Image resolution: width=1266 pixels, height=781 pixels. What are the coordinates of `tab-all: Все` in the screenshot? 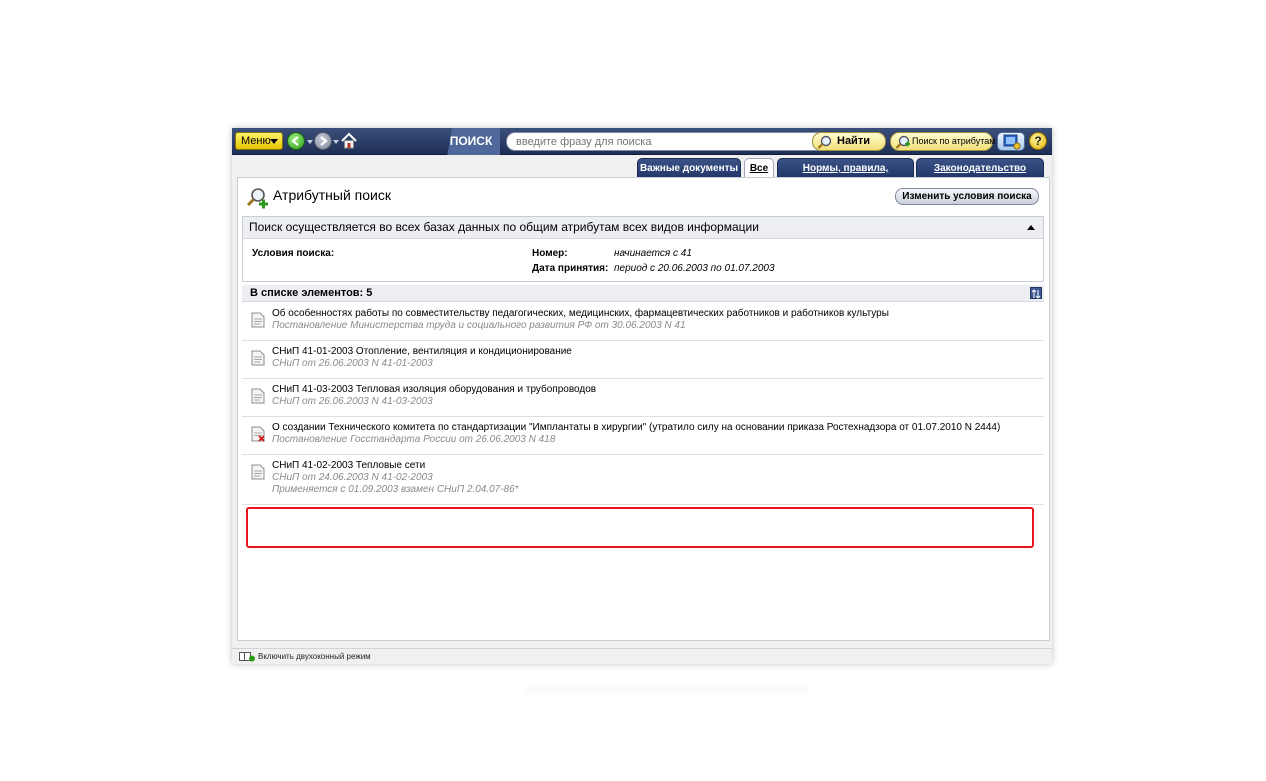 It's located at (759, 167).